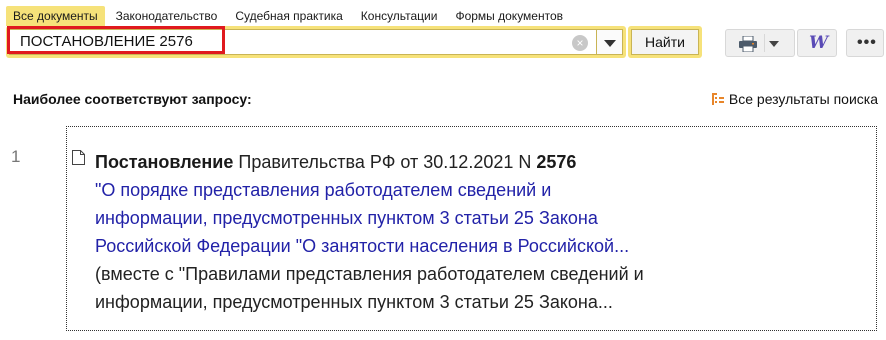  Describe the element at coordinates (717, 99) in the screenshot. I see `list-icon` at that location.